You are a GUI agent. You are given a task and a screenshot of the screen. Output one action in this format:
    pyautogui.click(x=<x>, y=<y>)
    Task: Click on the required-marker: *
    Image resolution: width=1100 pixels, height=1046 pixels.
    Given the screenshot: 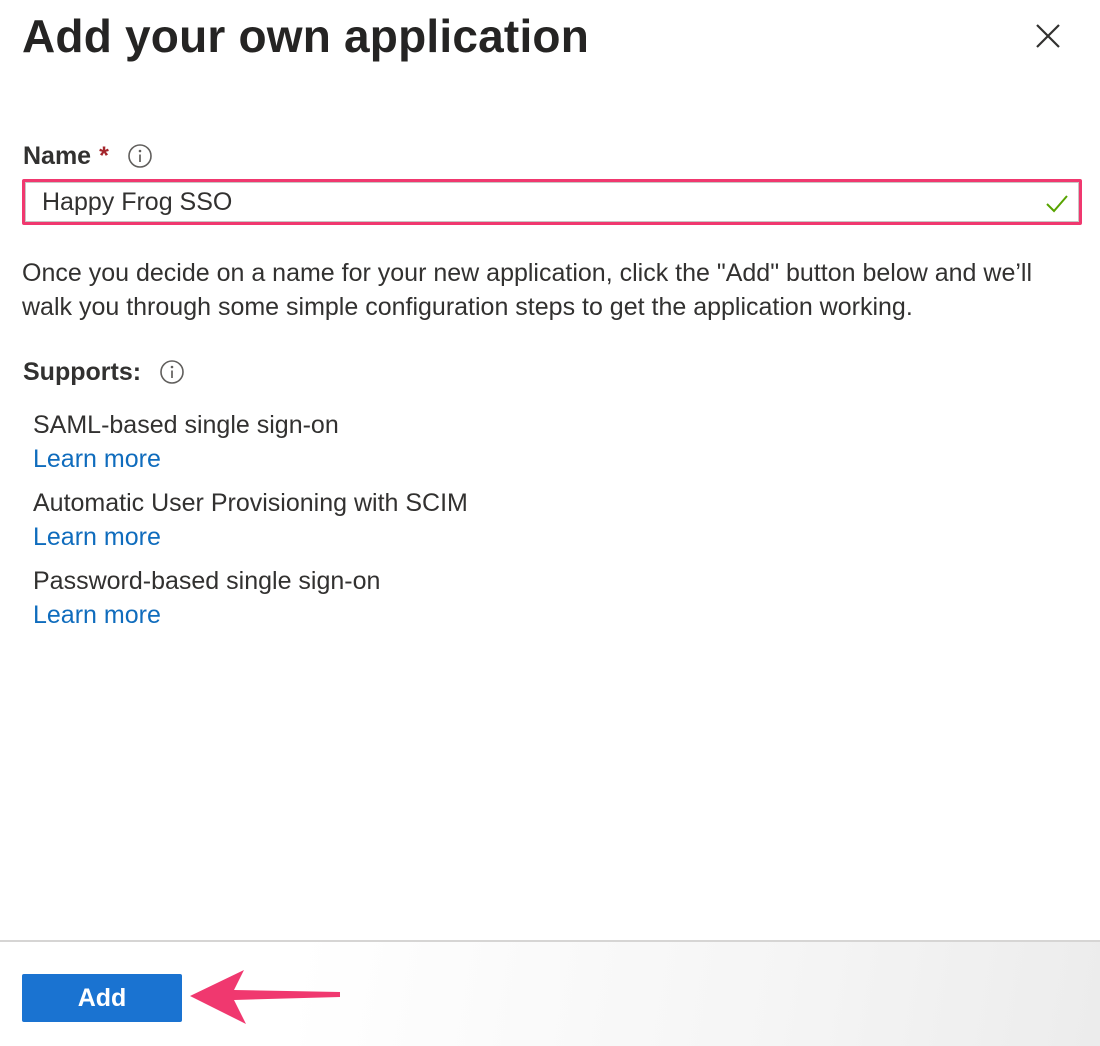 What is the action you would take?
    pyautogui.click(x=104, y=155)
    